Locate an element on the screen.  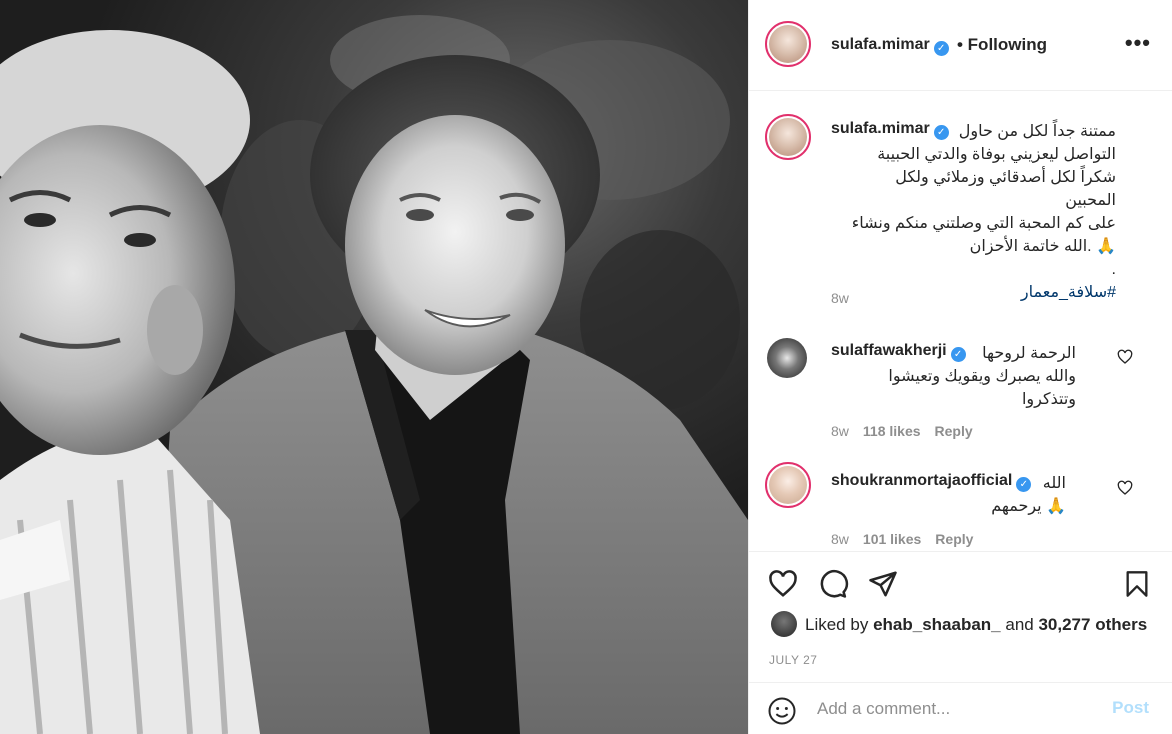
comment-meta: 8w 118 likes Reply is located at coordinates (909, 431).